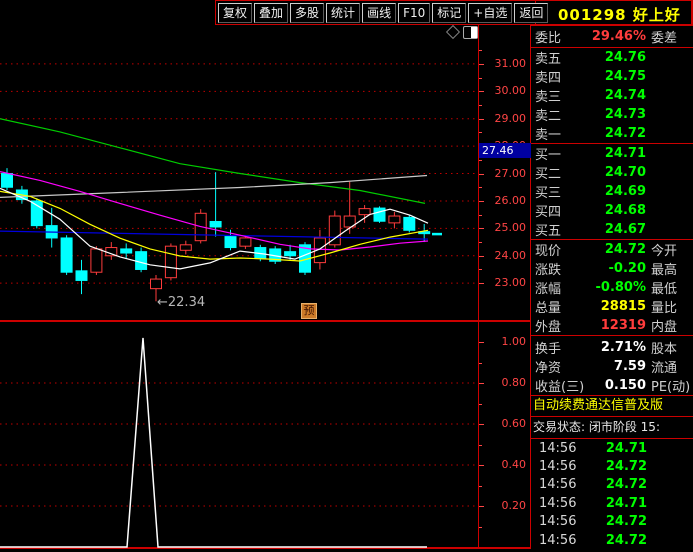 The height and width of the screenshot is (552, 693). I want to click on forecast-tag: 预, so click(309, 311).